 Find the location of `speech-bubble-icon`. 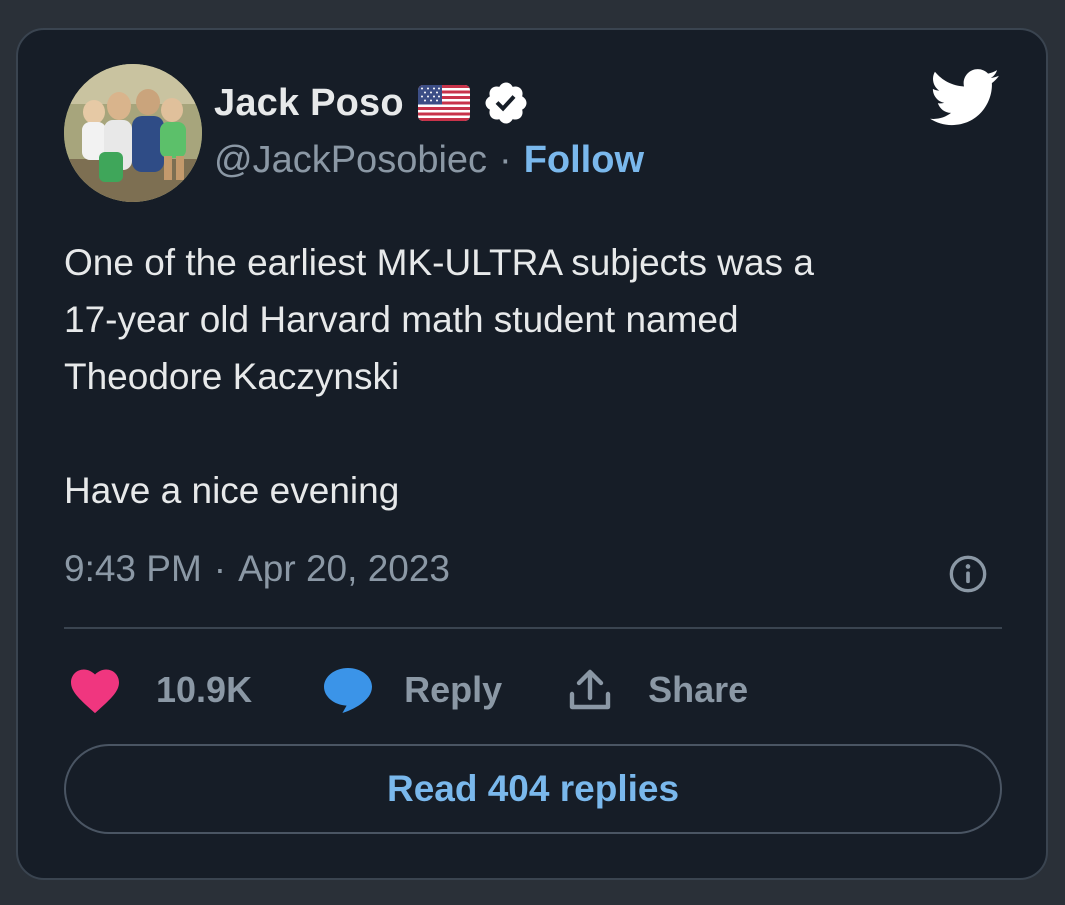

speech-bubble-icon is located at coordinates (348, 690).